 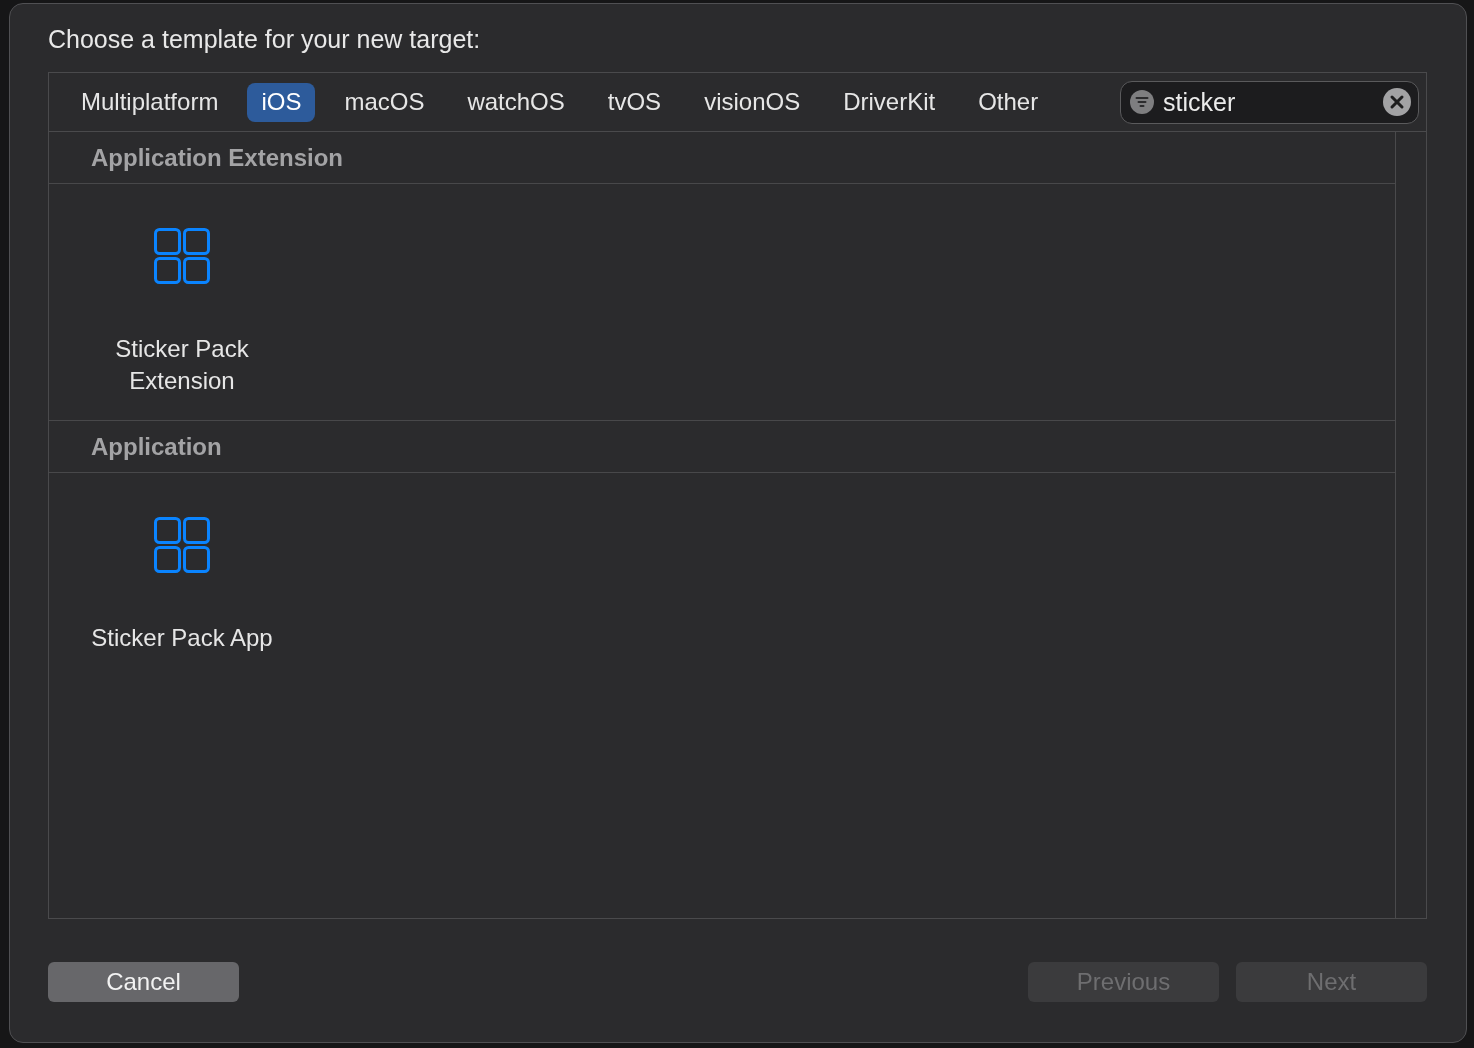 I want to click on filter-icon, so click(x=1142, y=102).